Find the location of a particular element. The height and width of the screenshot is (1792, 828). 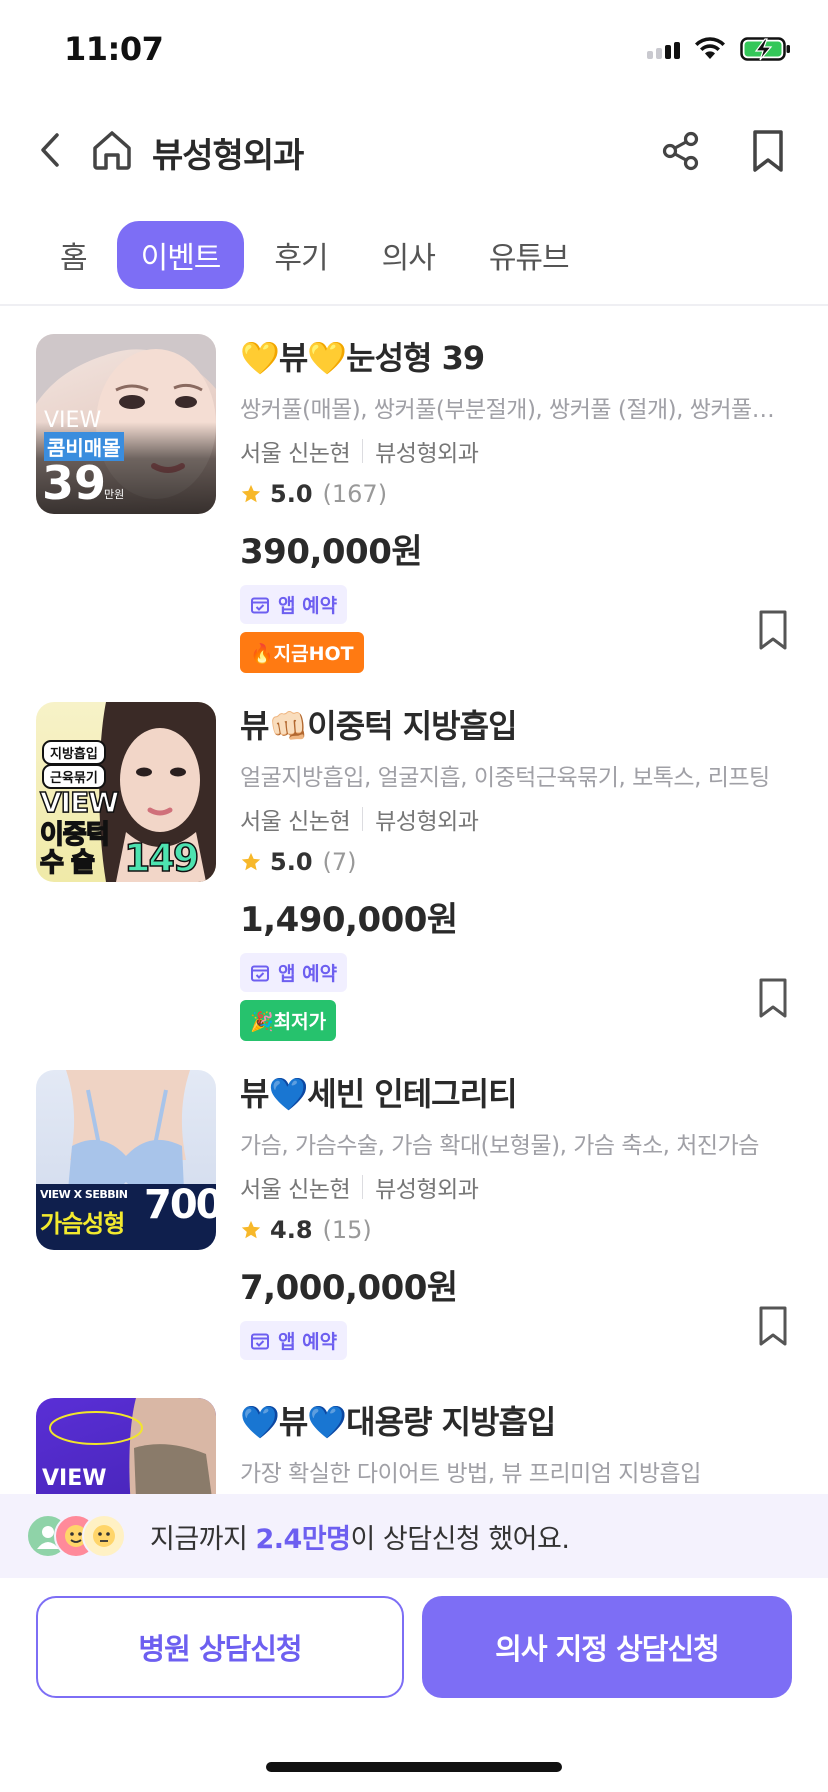

event-rating: 5.0 (7) is located at coordinates (514, 862).